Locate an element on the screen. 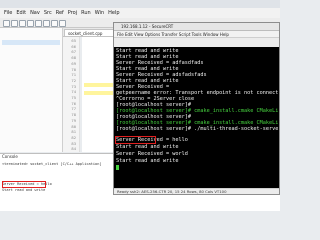 The width and height of the screenshot is (320, 240). build-icon is located at coordinates (22, 23).